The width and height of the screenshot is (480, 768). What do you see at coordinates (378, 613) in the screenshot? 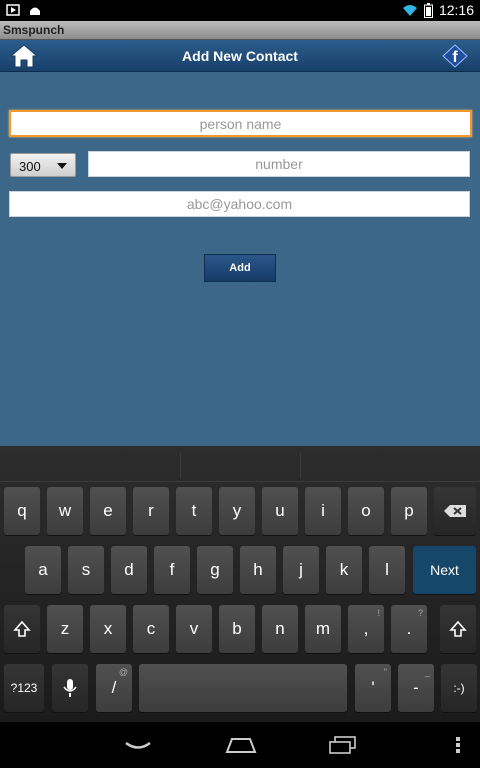
I see `key-comma-hint: !` at bounding box center [378, 613].